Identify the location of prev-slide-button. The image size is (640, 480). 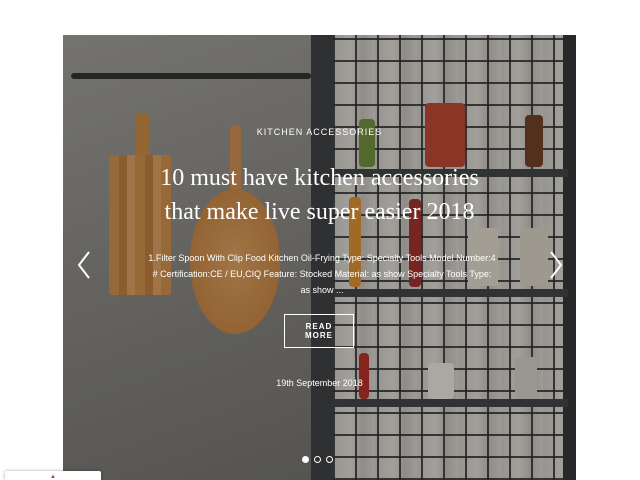
(84, 265).